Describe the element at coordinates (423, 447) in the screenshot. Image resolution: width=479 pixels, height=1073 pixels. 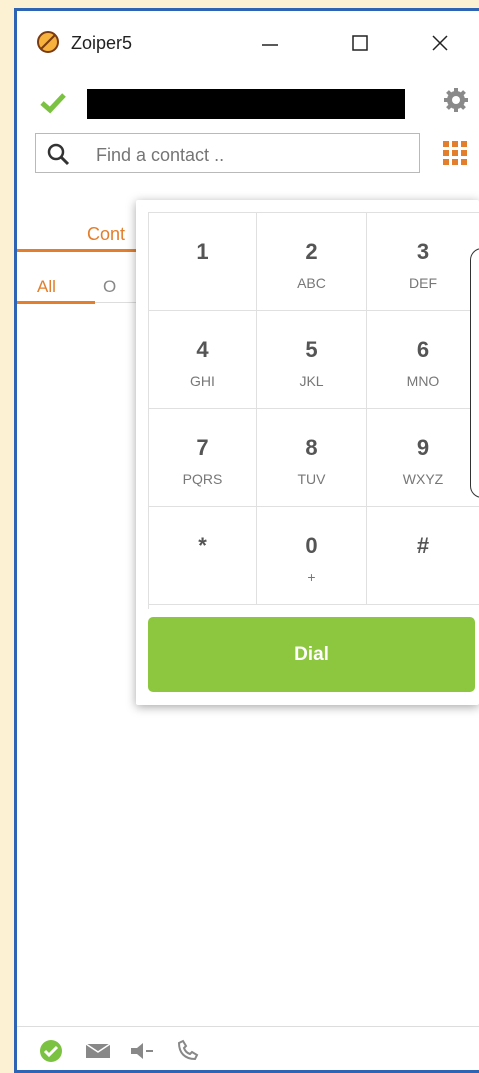
I see `key-digit: 9` at that location.